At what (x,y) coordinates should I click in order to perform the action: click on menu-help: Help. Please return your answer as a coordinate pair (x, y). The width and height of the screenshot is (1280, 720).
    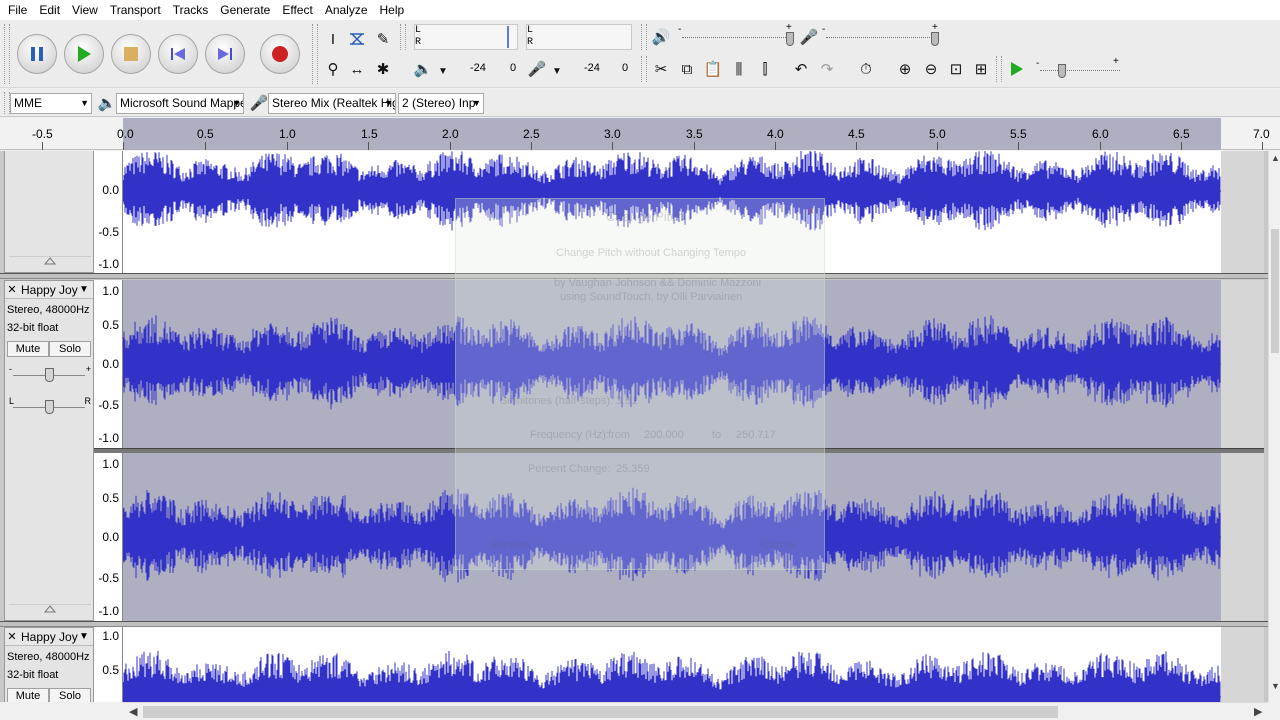
    Looking at the image, I should click on (392, 10).